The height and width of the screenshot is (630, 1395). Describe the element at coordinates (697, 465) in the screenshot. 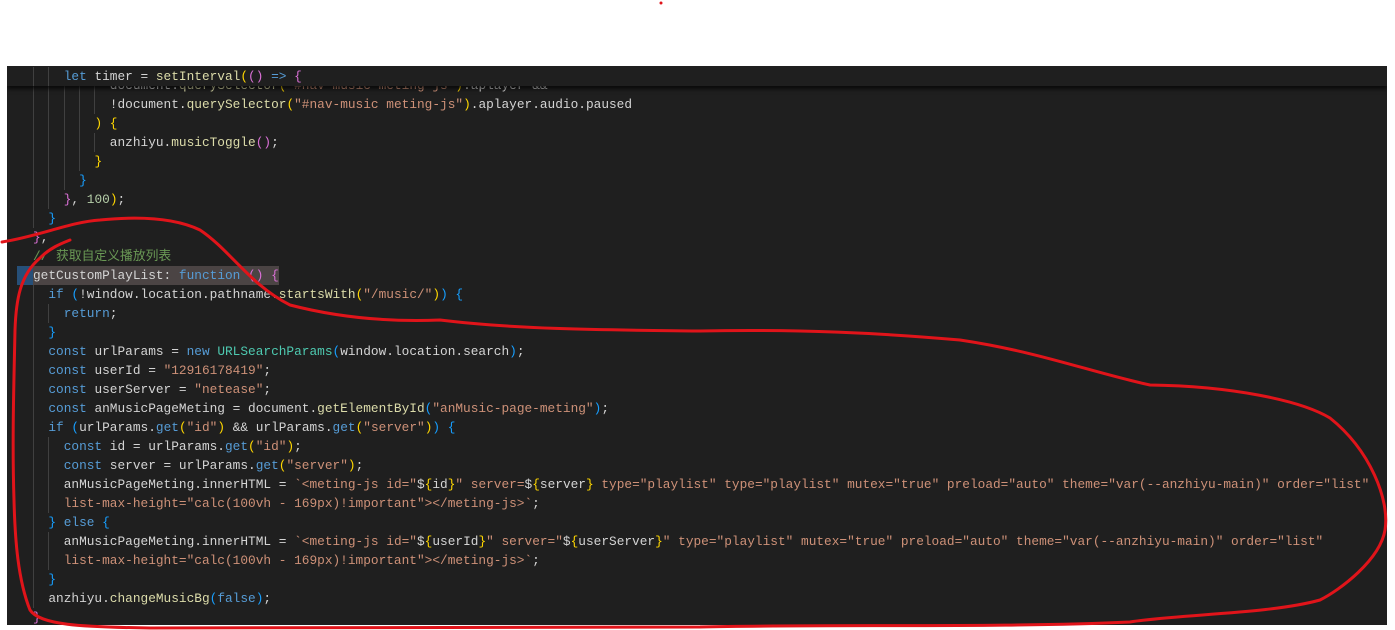

I see `code-line: const server = urlParams.get("server");` at that location.